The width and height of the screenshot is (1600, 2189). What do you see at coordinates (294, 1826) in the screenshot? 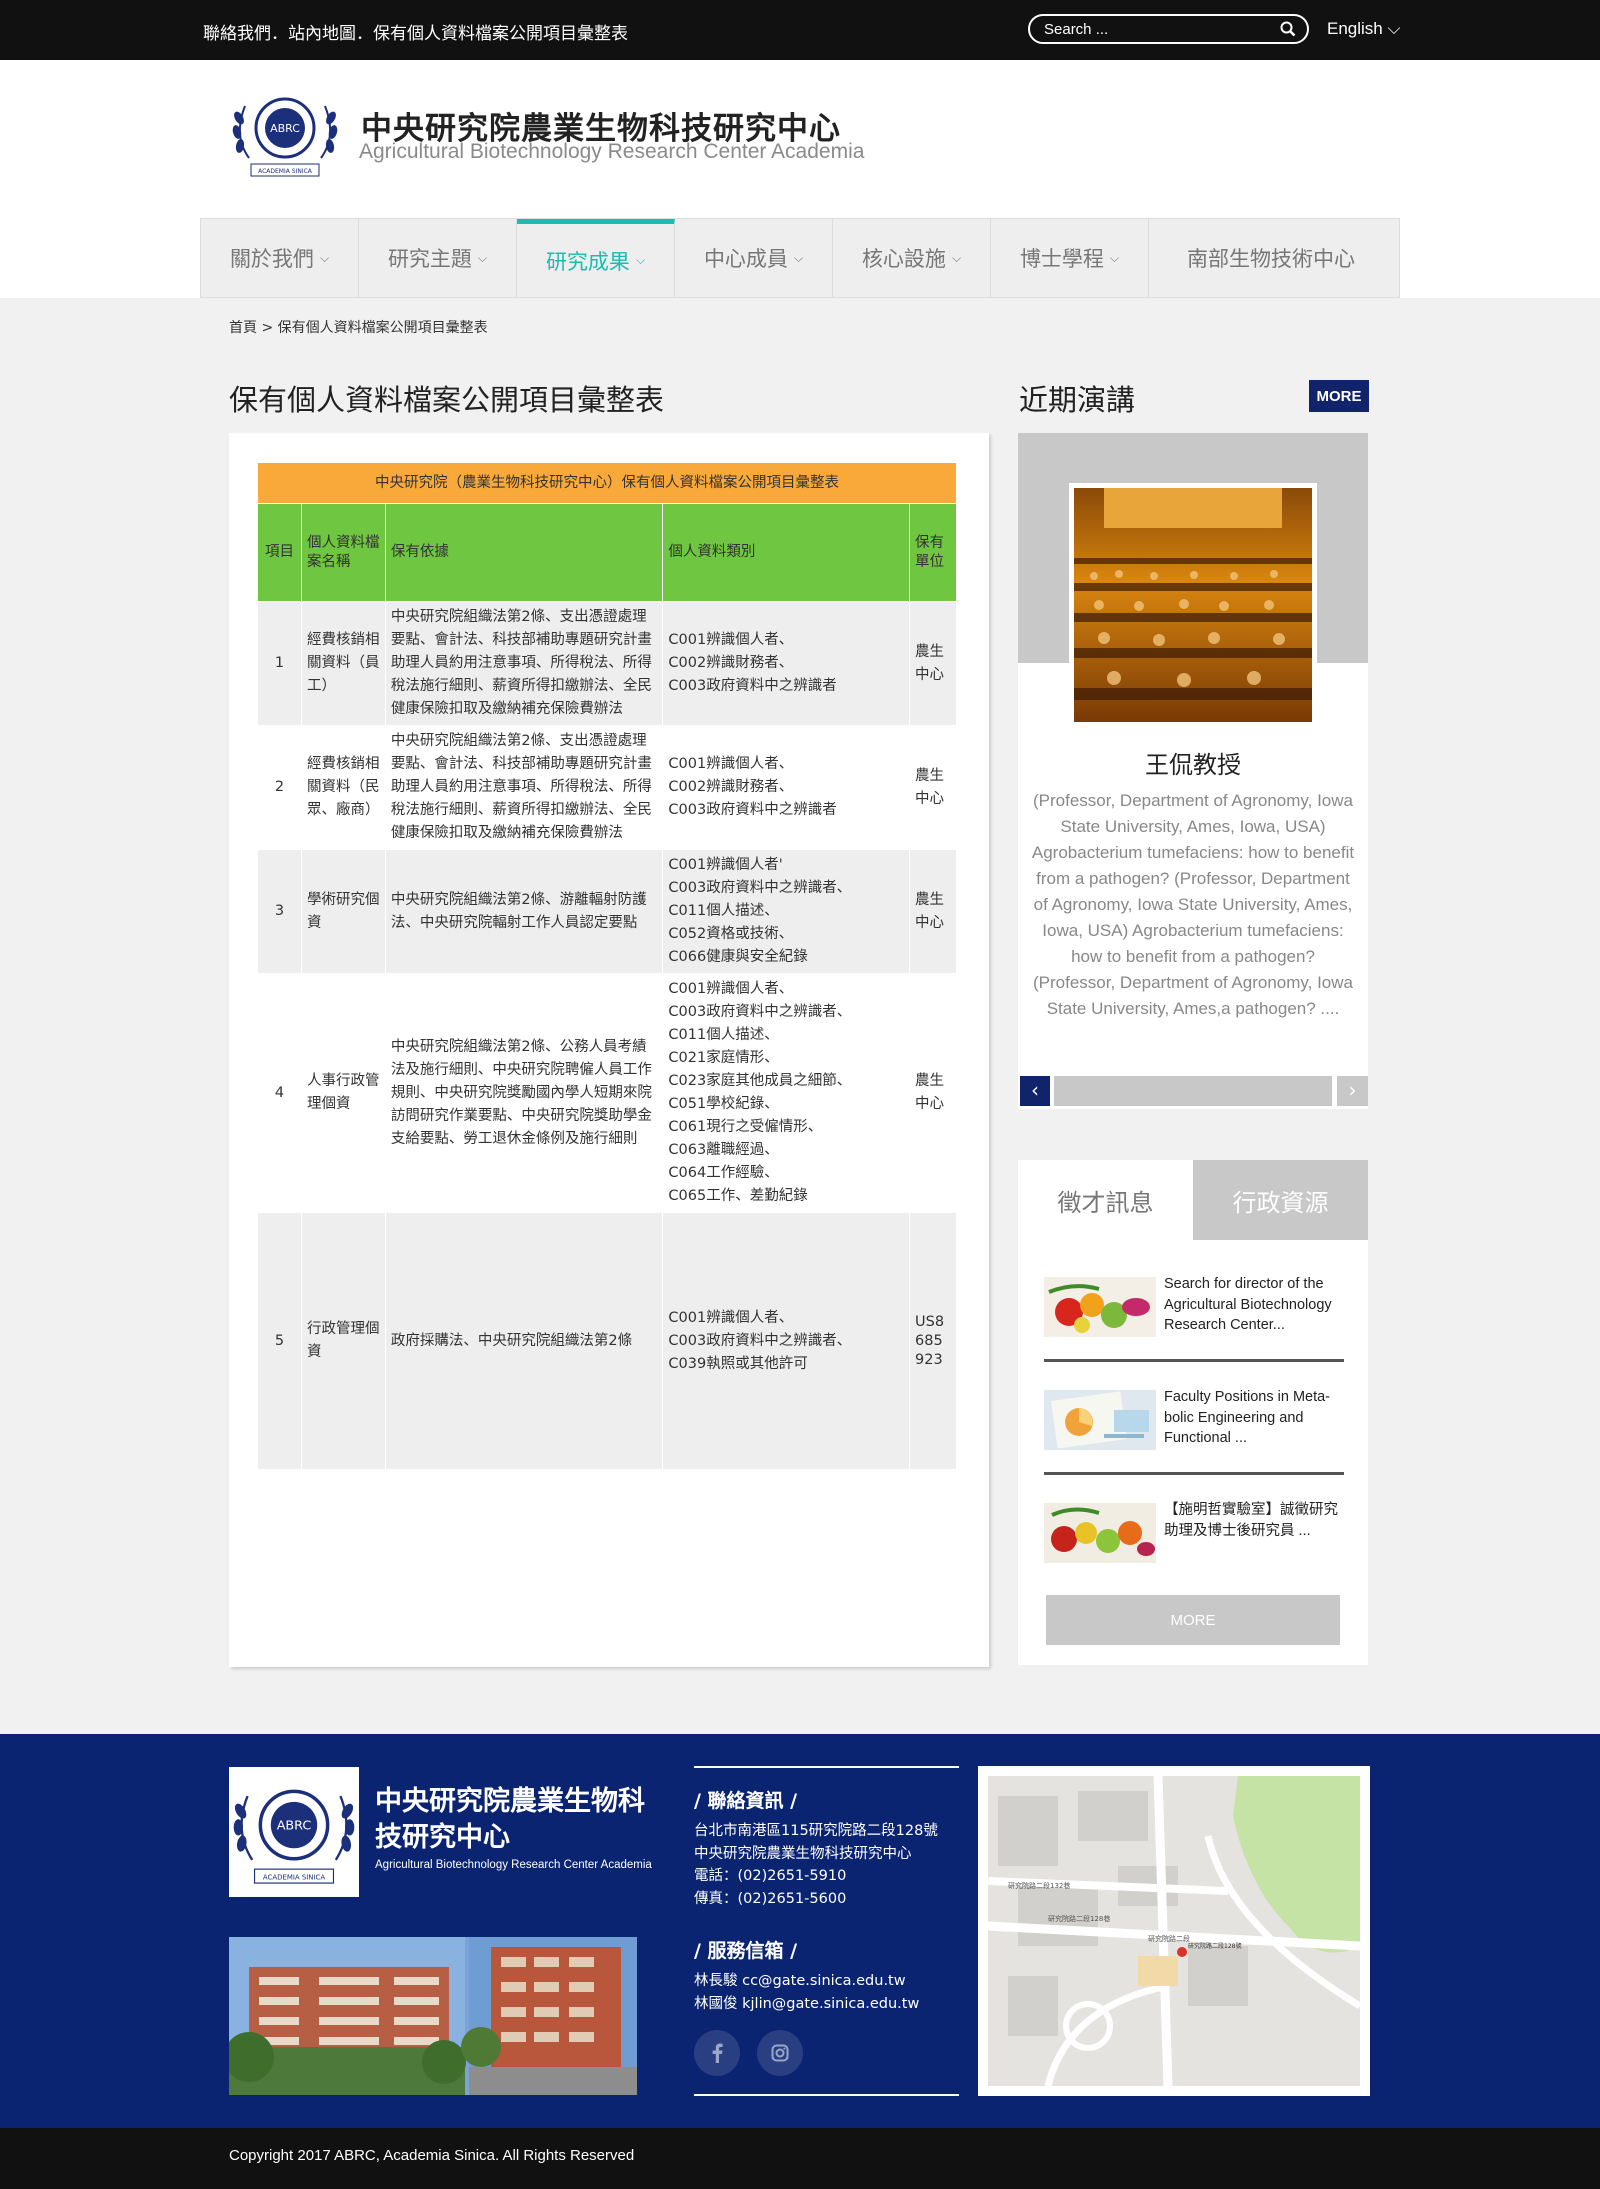
I see `logo-text: ABRC` at bounding box center [294, 1826].